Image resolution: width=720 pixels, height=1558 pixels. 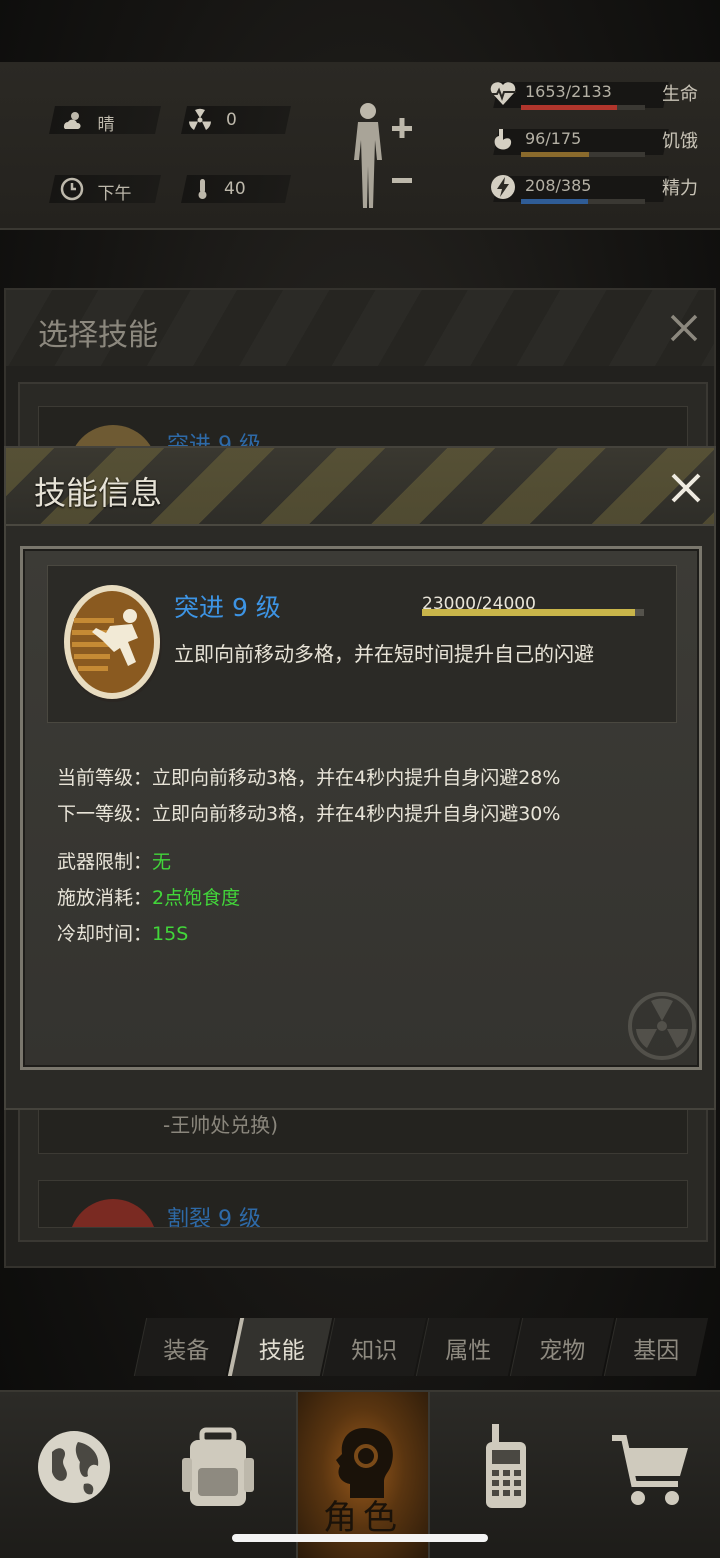 I want to click on cast-cost-value: 2点饱食度, so click(x=196, y=898).